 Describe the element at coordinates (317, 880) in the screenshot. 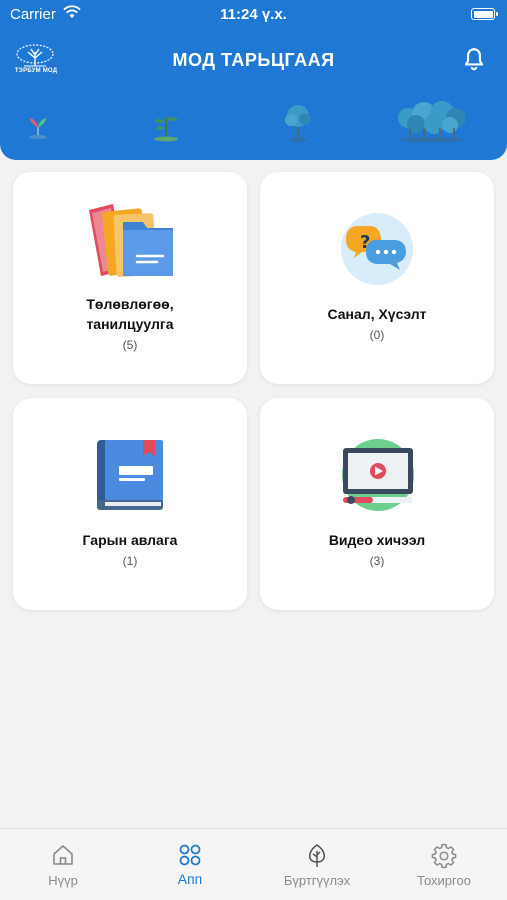

I see `tab-label: Бүртгүүлэх` at that location.